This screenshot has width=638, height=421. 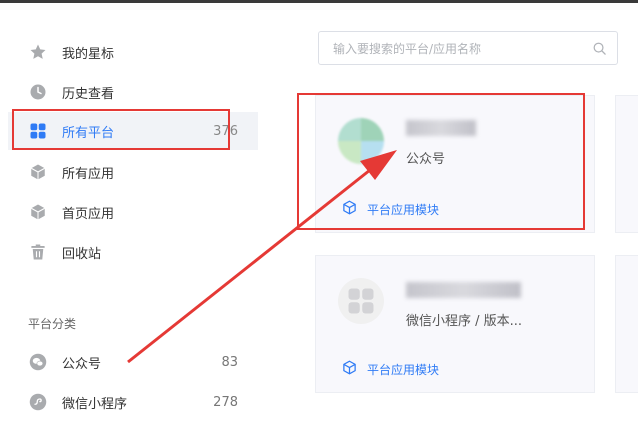 What do you see at coordinates (133, 172) in the screenshot?
I see `sidebar-item-all-apps: 所有应用` at bounding box center [133, 172].